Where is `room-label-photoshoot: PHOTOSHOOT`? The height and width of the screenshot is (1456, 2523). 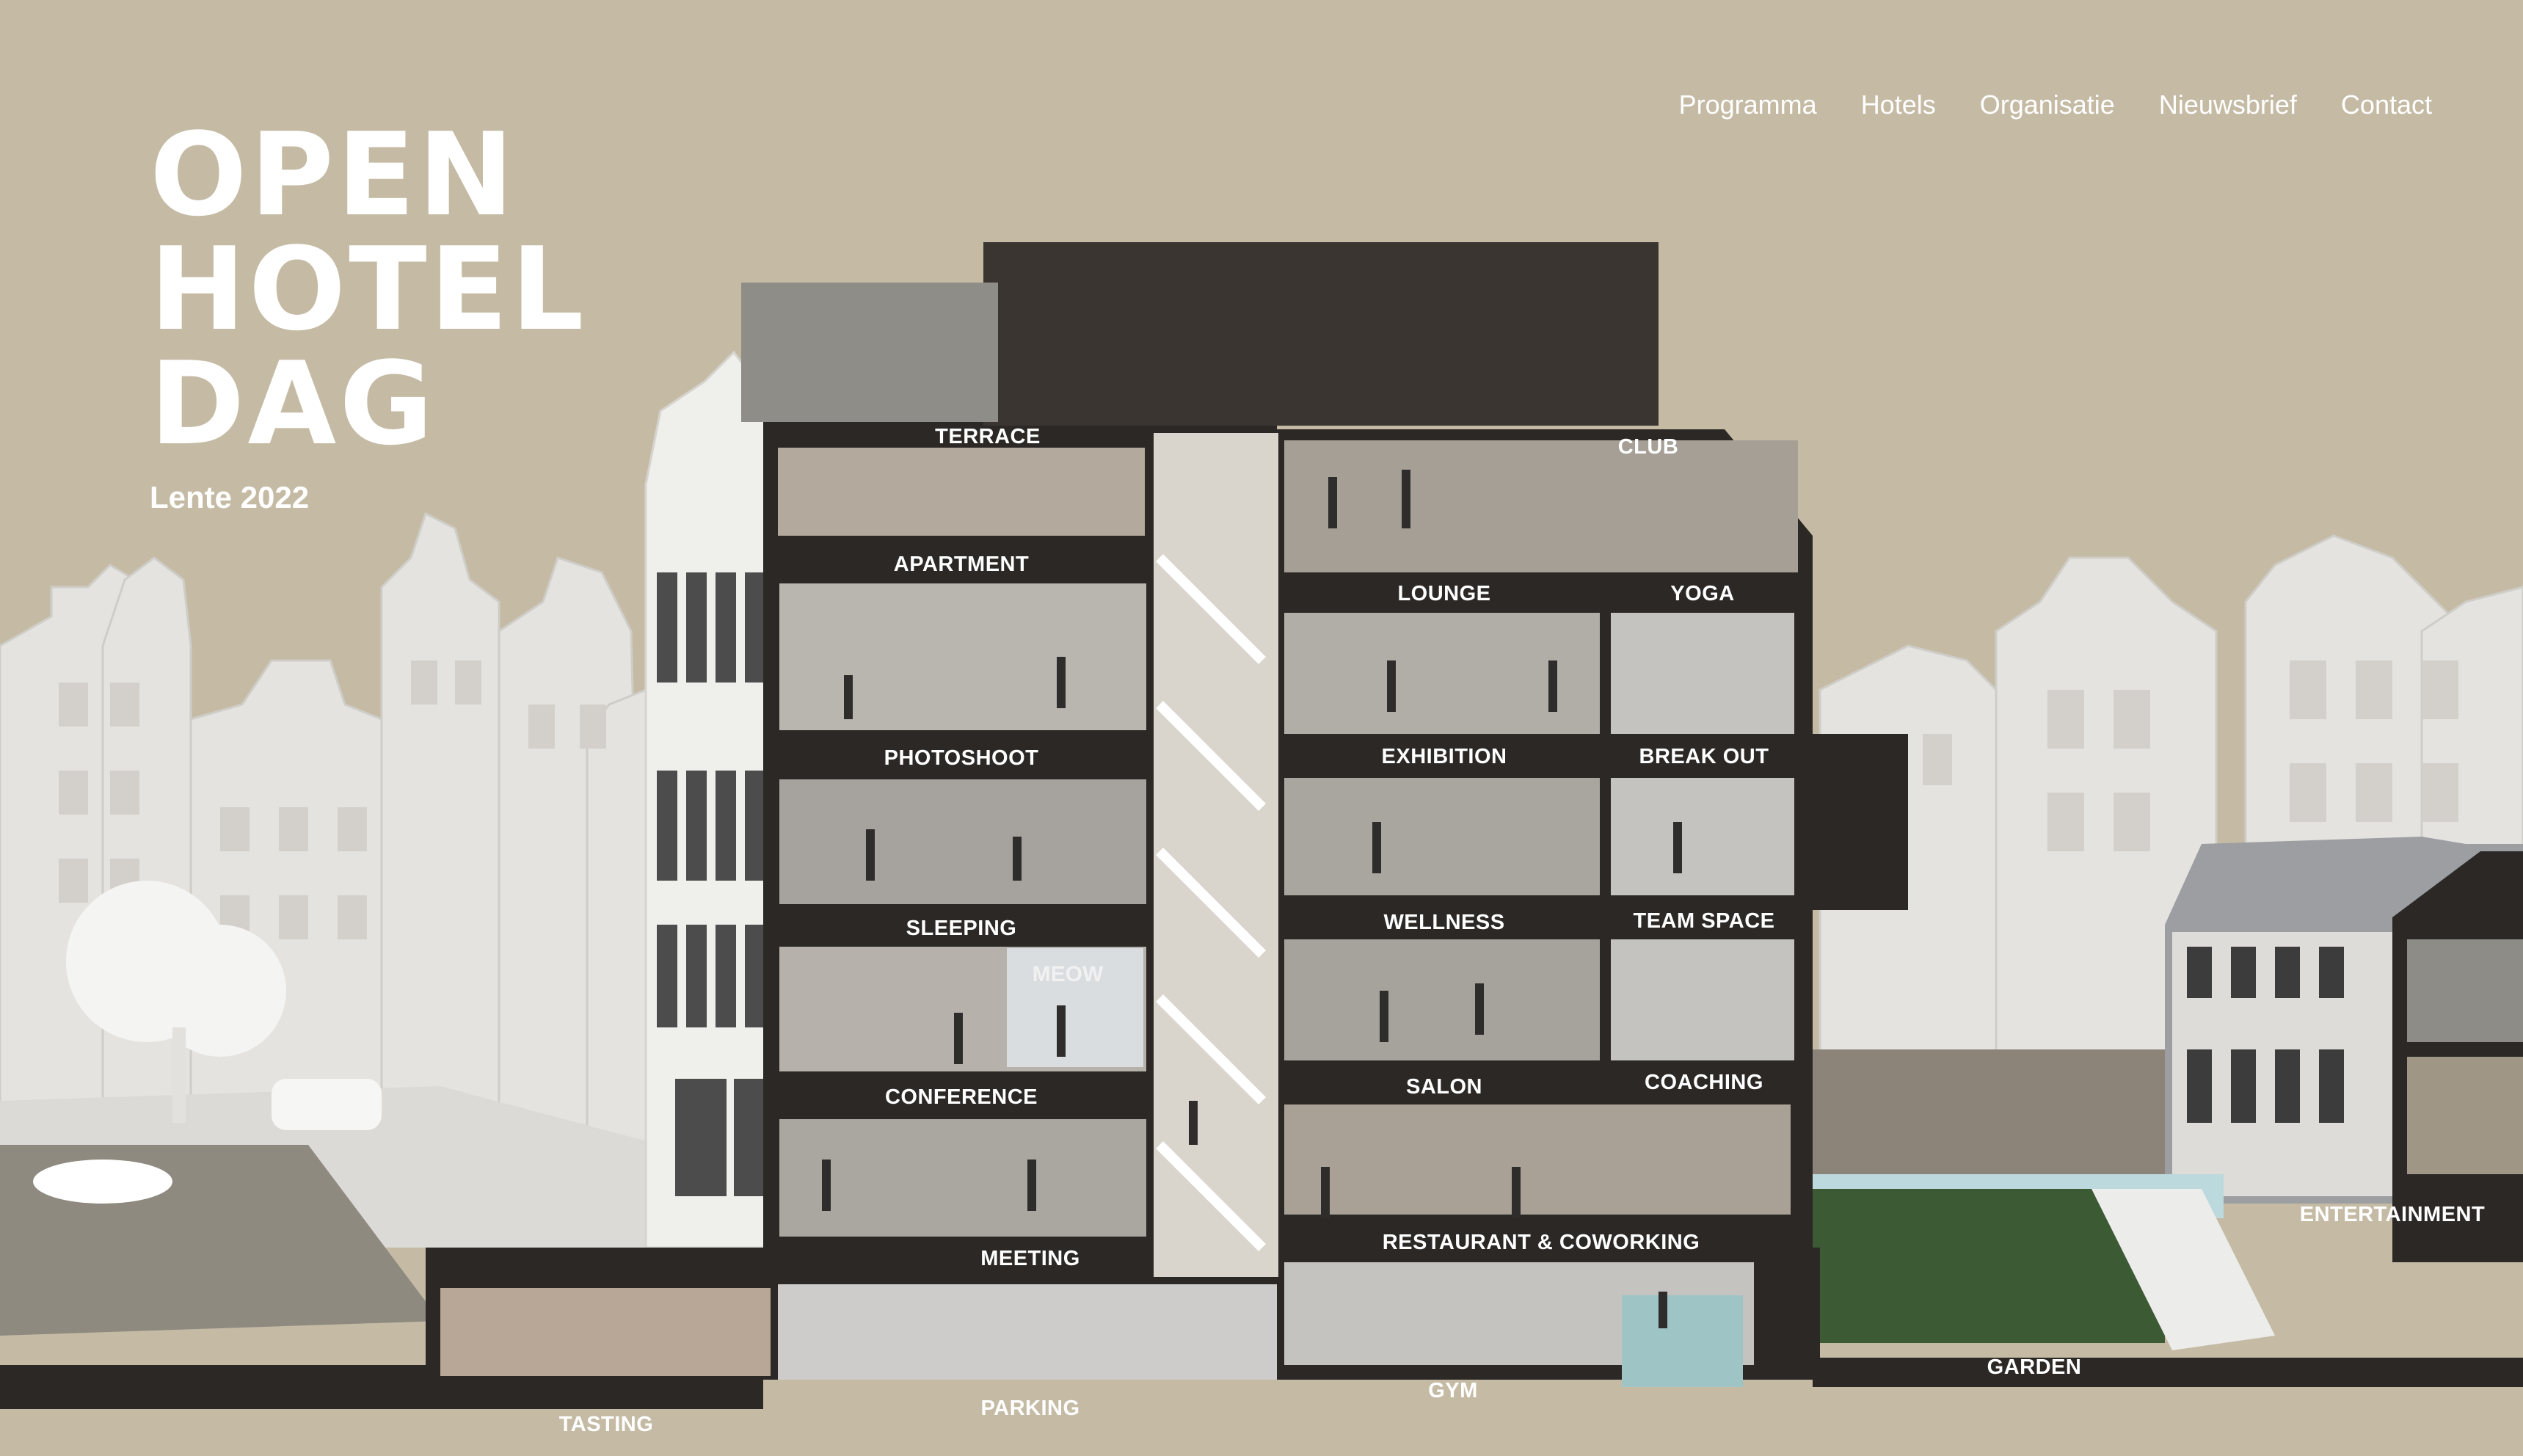
room-label-photoshoot: PHOTOSHOOT is located at coordinates (961, 758).